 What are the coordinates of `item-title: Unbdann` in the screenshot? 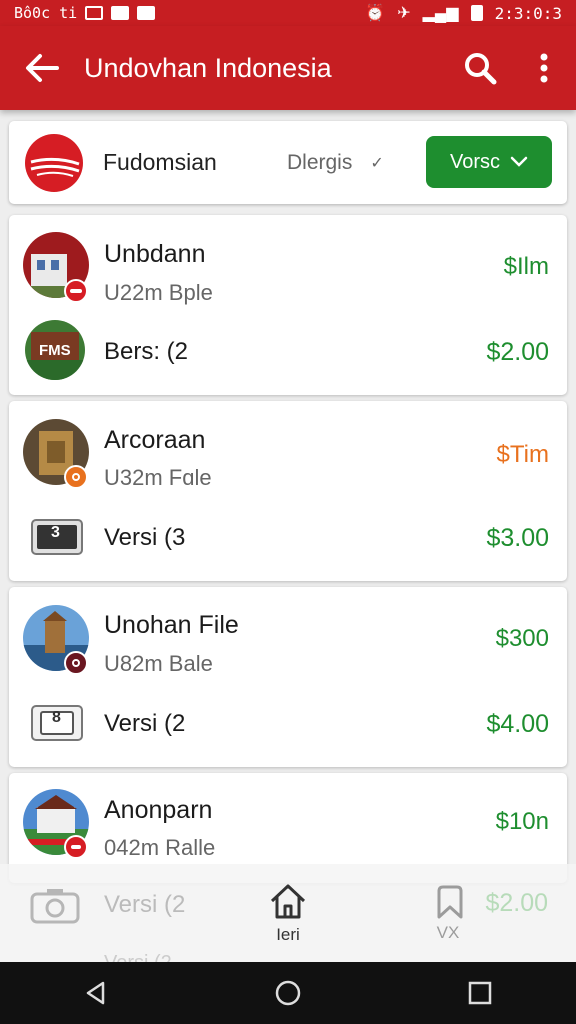 It's located at (155, 254).